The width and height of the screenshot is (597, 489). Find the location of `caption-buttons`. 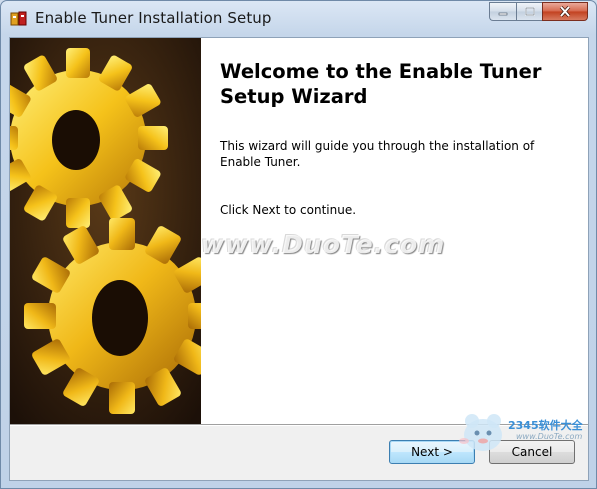

caption-buttons is located at coordinates (538, 11).